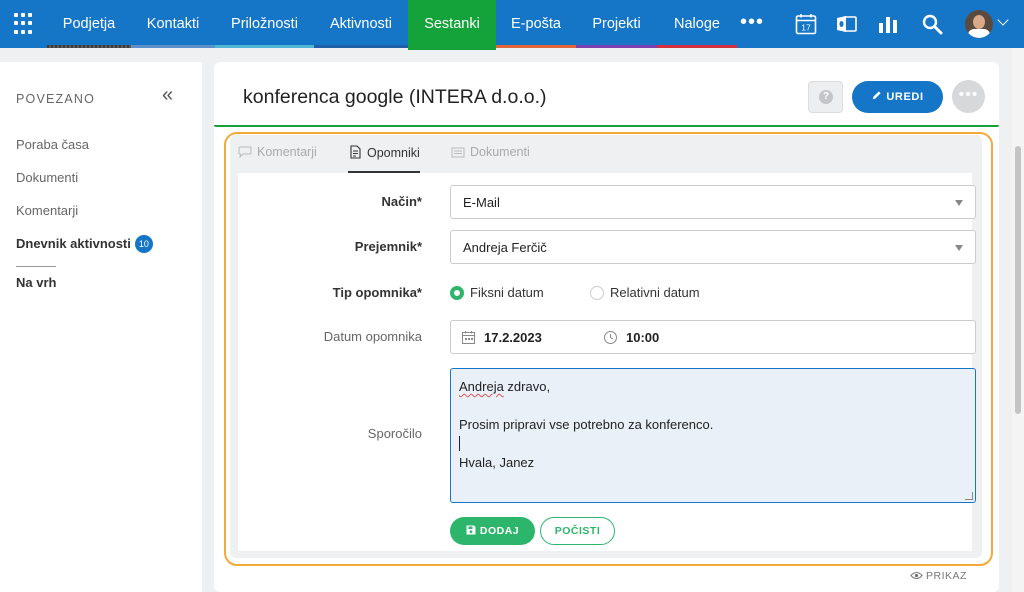  I want to click on collapse-sidebar-icon: «, so click(167, 95).